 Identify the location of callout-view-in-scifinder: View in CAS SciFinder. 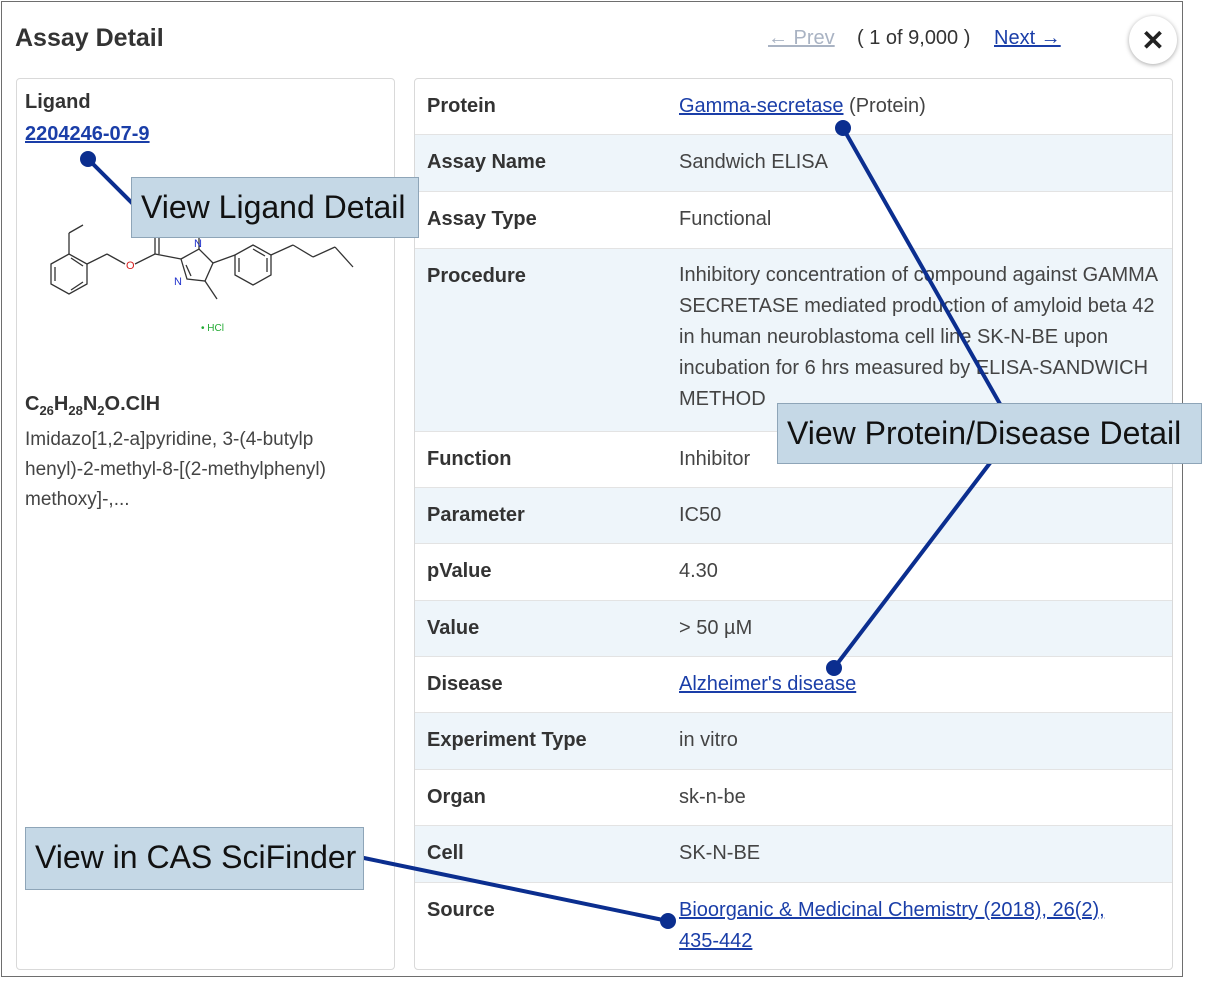
(194, 858).